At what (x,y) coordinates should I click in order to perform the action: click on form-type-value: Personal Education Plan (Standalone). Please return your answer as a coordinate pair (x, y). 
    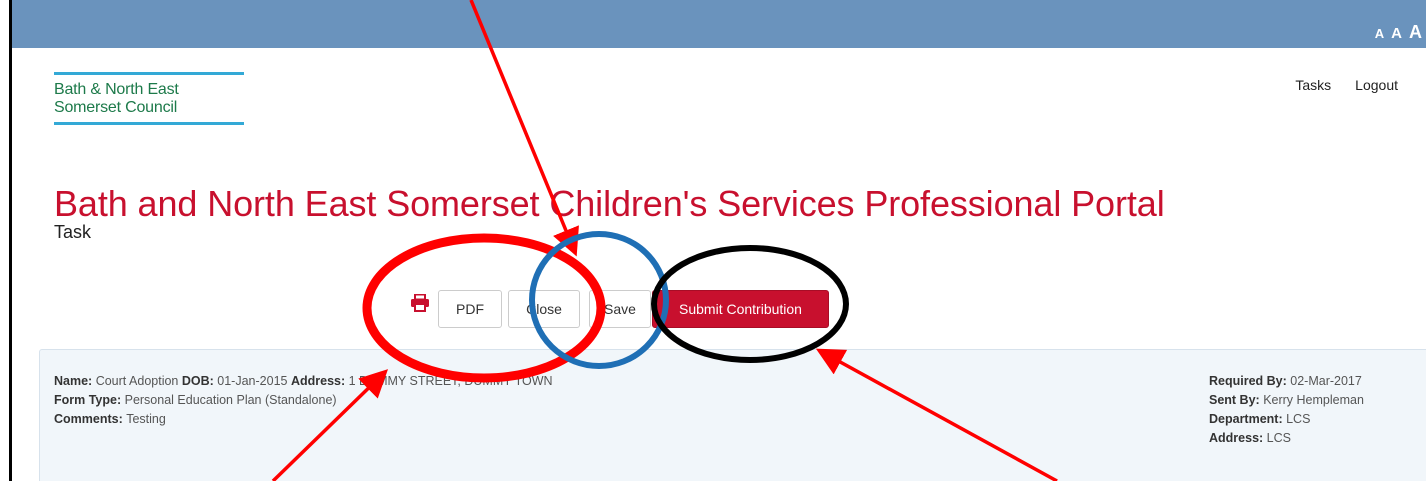
    Looking at the image, I should click on (230, 400).